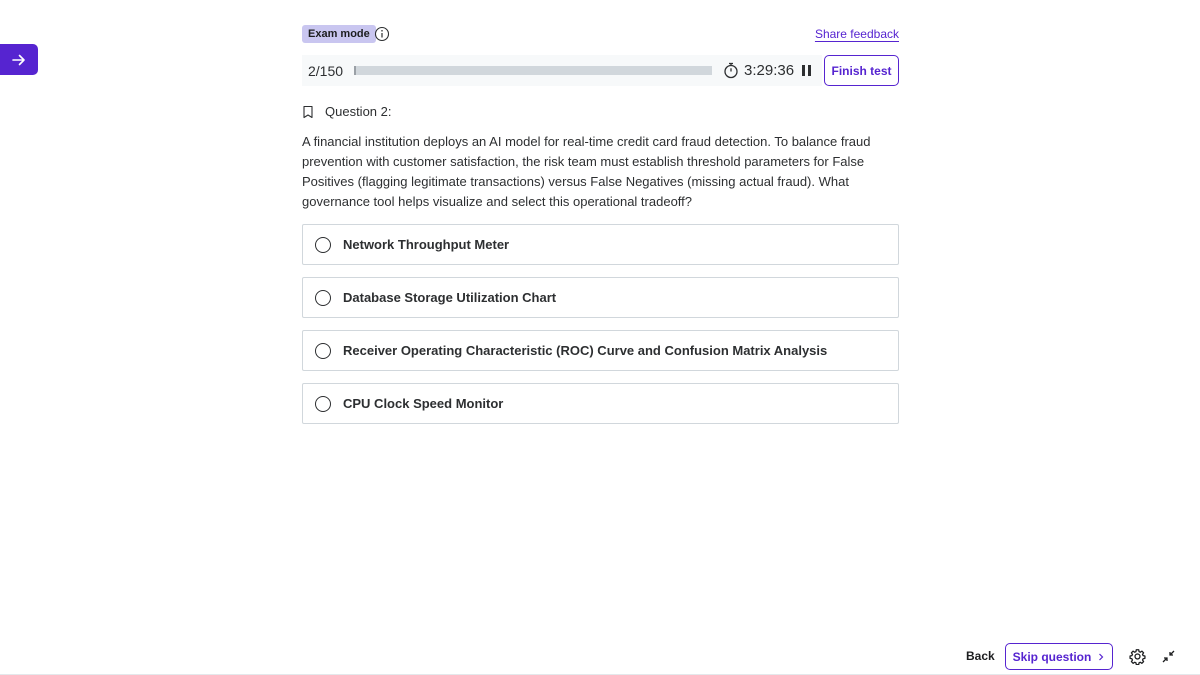 This screenshot has width=1200, height=675. What do you see at coordinates (861, 70) in the screenshot?
I see `finish-test-button: Finish test` at bounding box center [861, 70].